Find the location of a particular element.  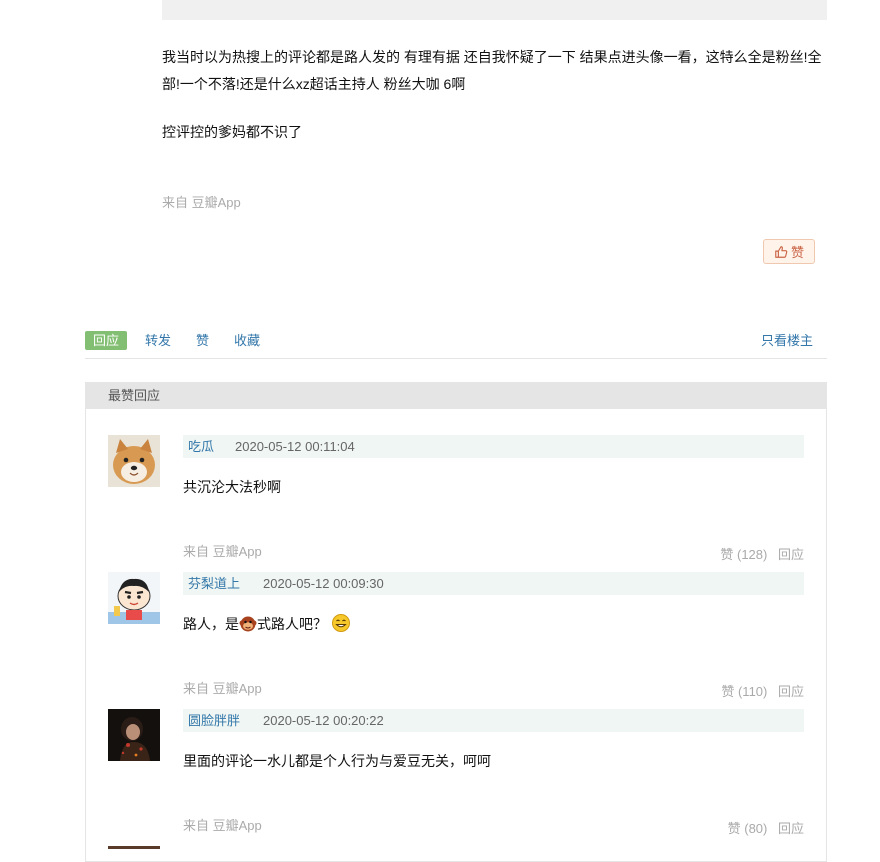

reply-button: 回应 is located at coordinates (106, 340).